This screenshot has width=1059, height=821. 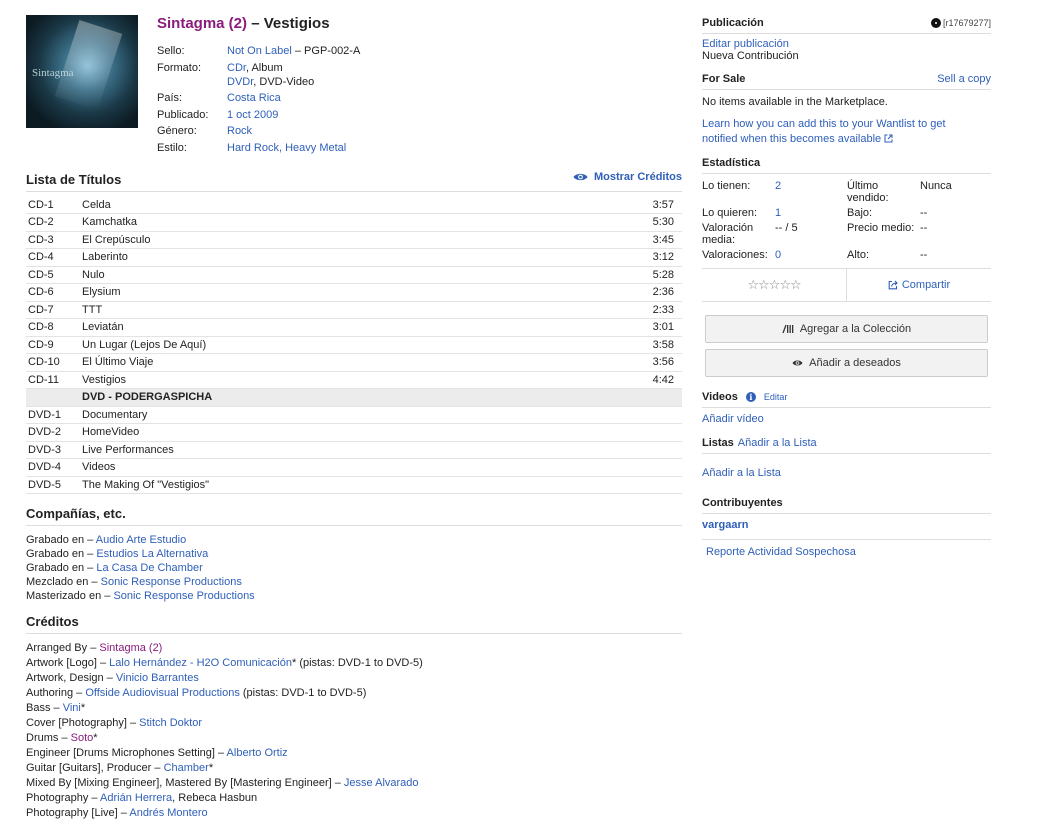 I want to click on add-video-link: Añadir vídeo, so click(x=733, y=419).